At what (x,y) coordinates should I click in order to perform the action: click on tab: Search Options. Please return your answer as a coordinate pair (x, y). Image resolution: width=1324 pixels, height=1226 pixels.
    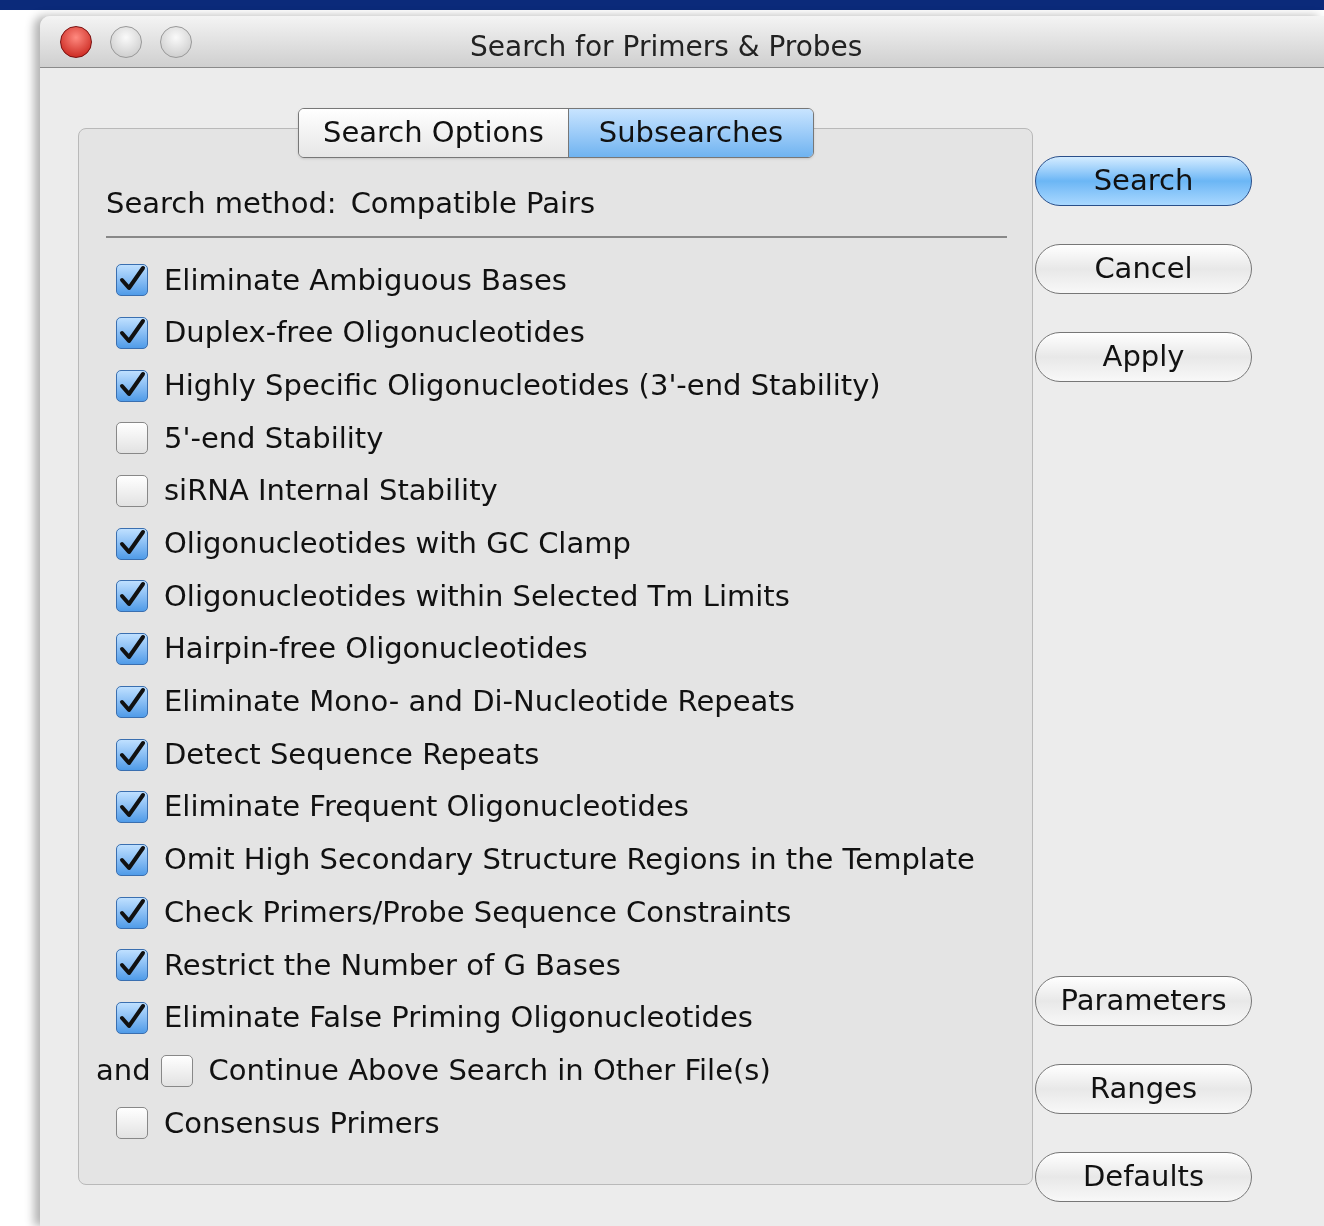
    Looking at the image, I should click on (433, 133).